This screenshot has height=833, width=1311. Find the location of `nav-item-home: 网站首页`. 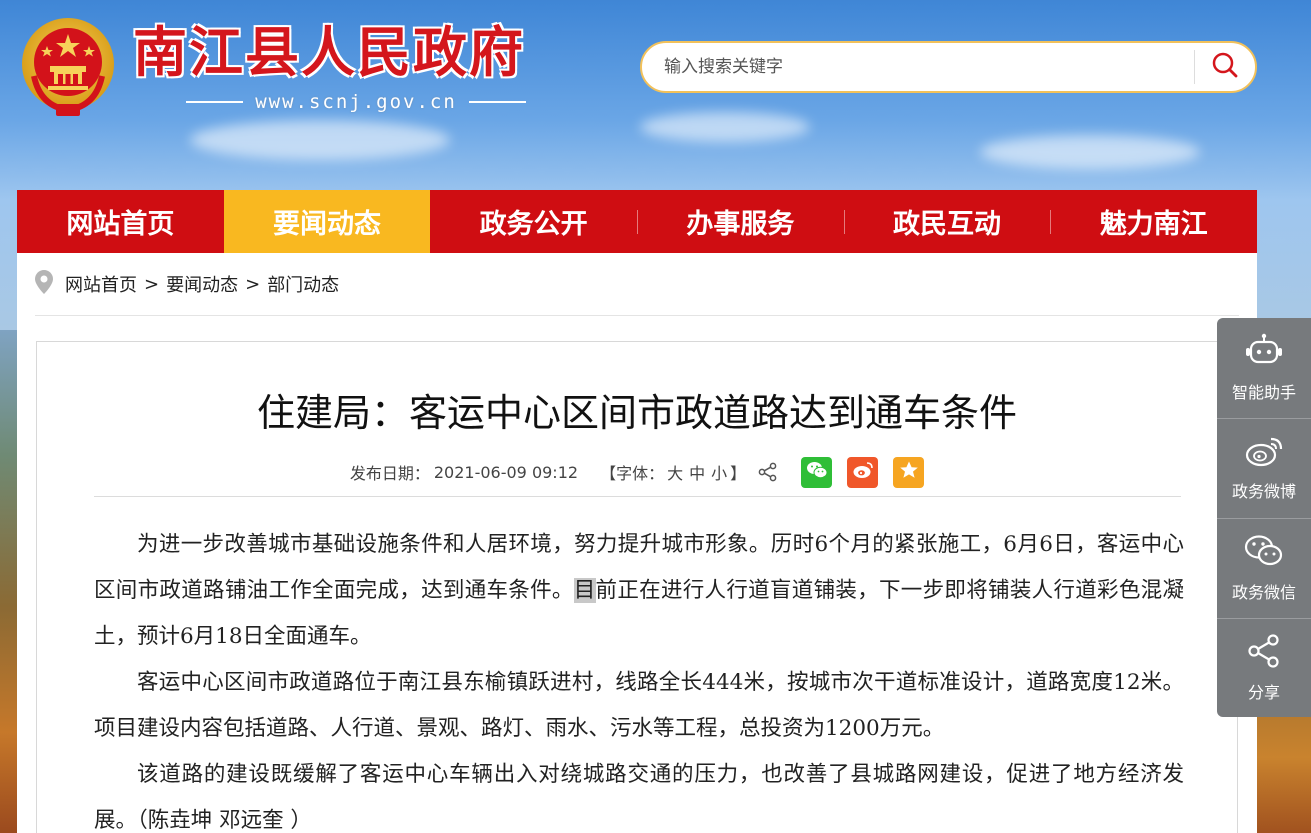

nav-item-home: 网站首页 is located at coordinates (120, 221).